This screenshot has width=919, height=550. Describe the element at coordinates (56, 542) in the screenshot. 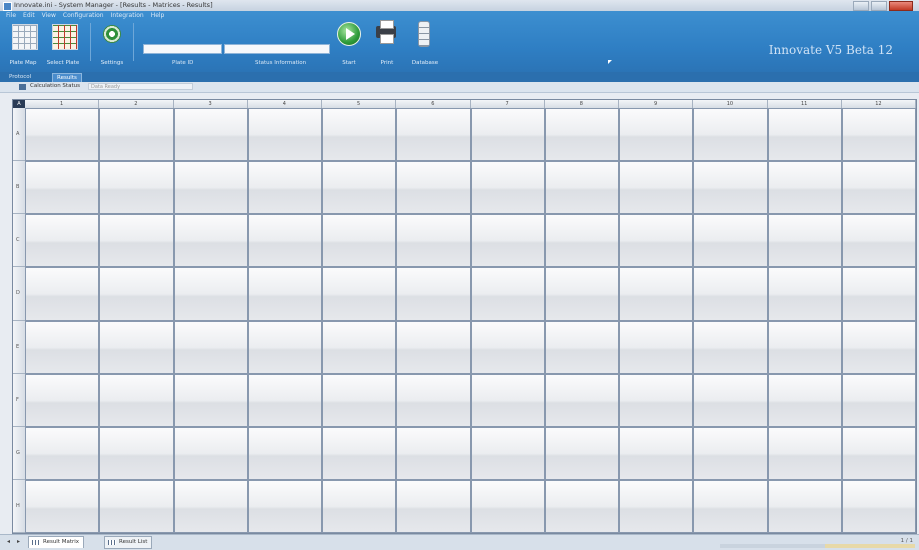

I see `tab-result-matrix: Result Matrix` at that location.